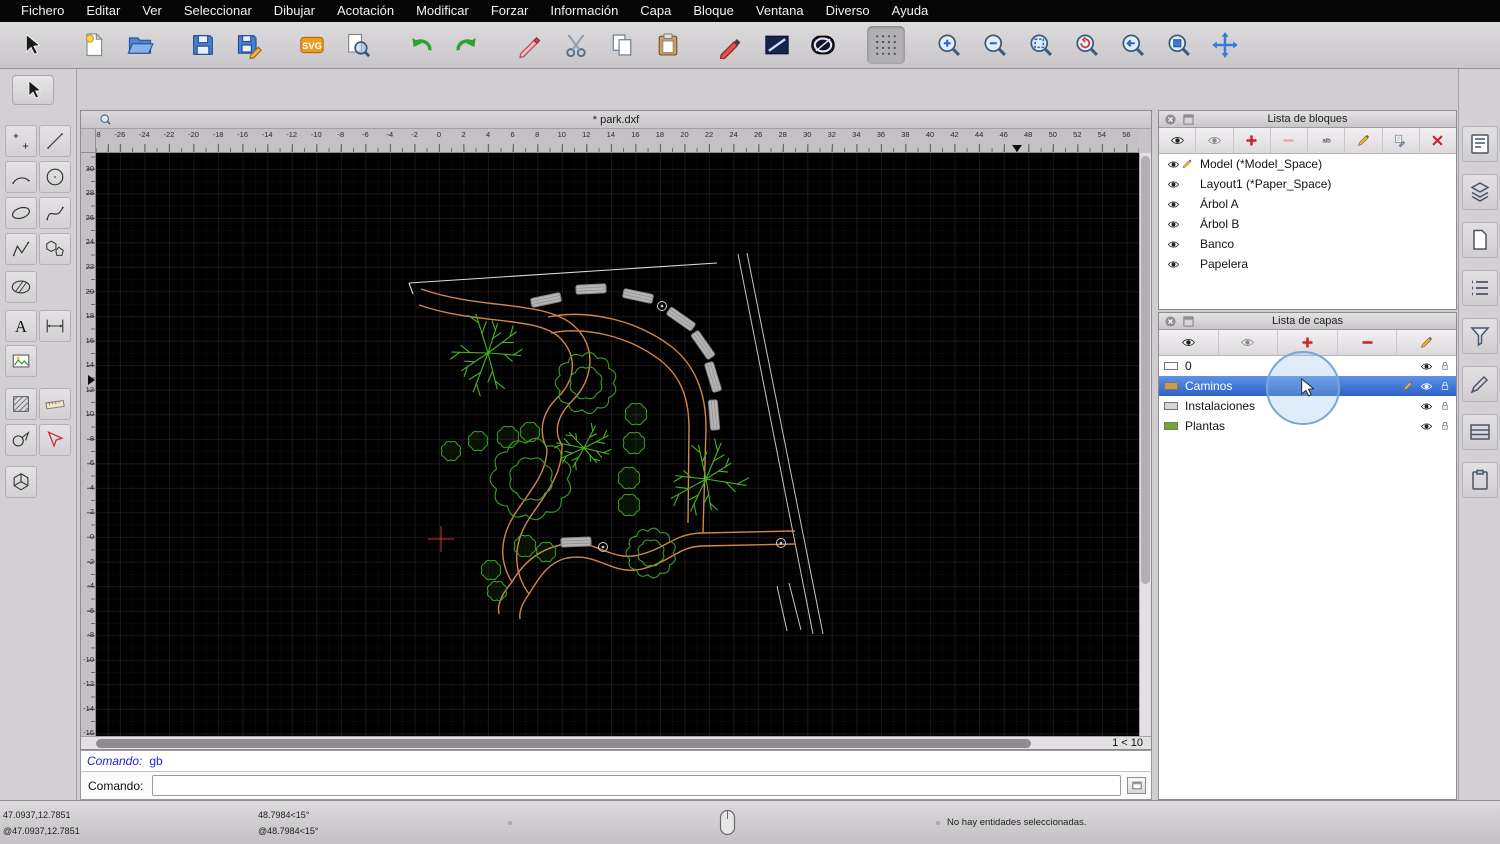 This screenshot has height=844, width=1500. What do you see at coordinates (1364, 140) in the screenshot?
I see `edit-block-button` at bounding box center [1364, 140].